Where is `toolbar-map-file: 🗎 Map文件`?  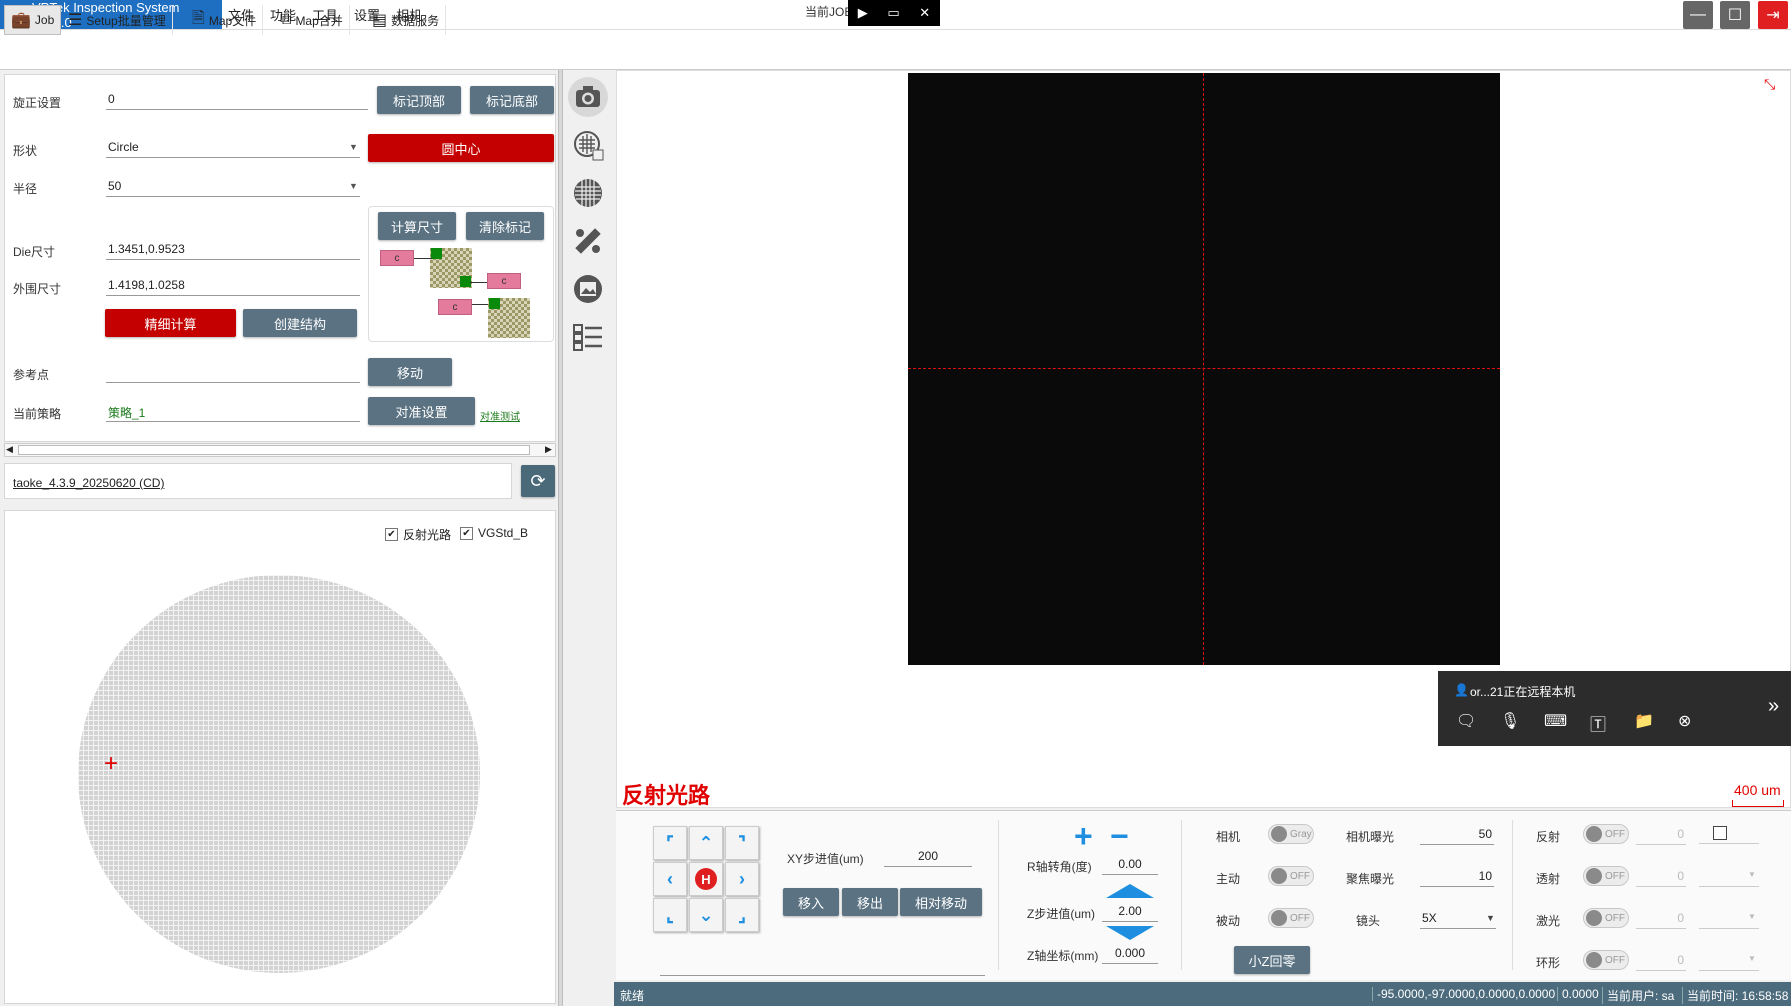
toolbar-map-file: 🗎 Map文件 is located at coordinates (225, 20).